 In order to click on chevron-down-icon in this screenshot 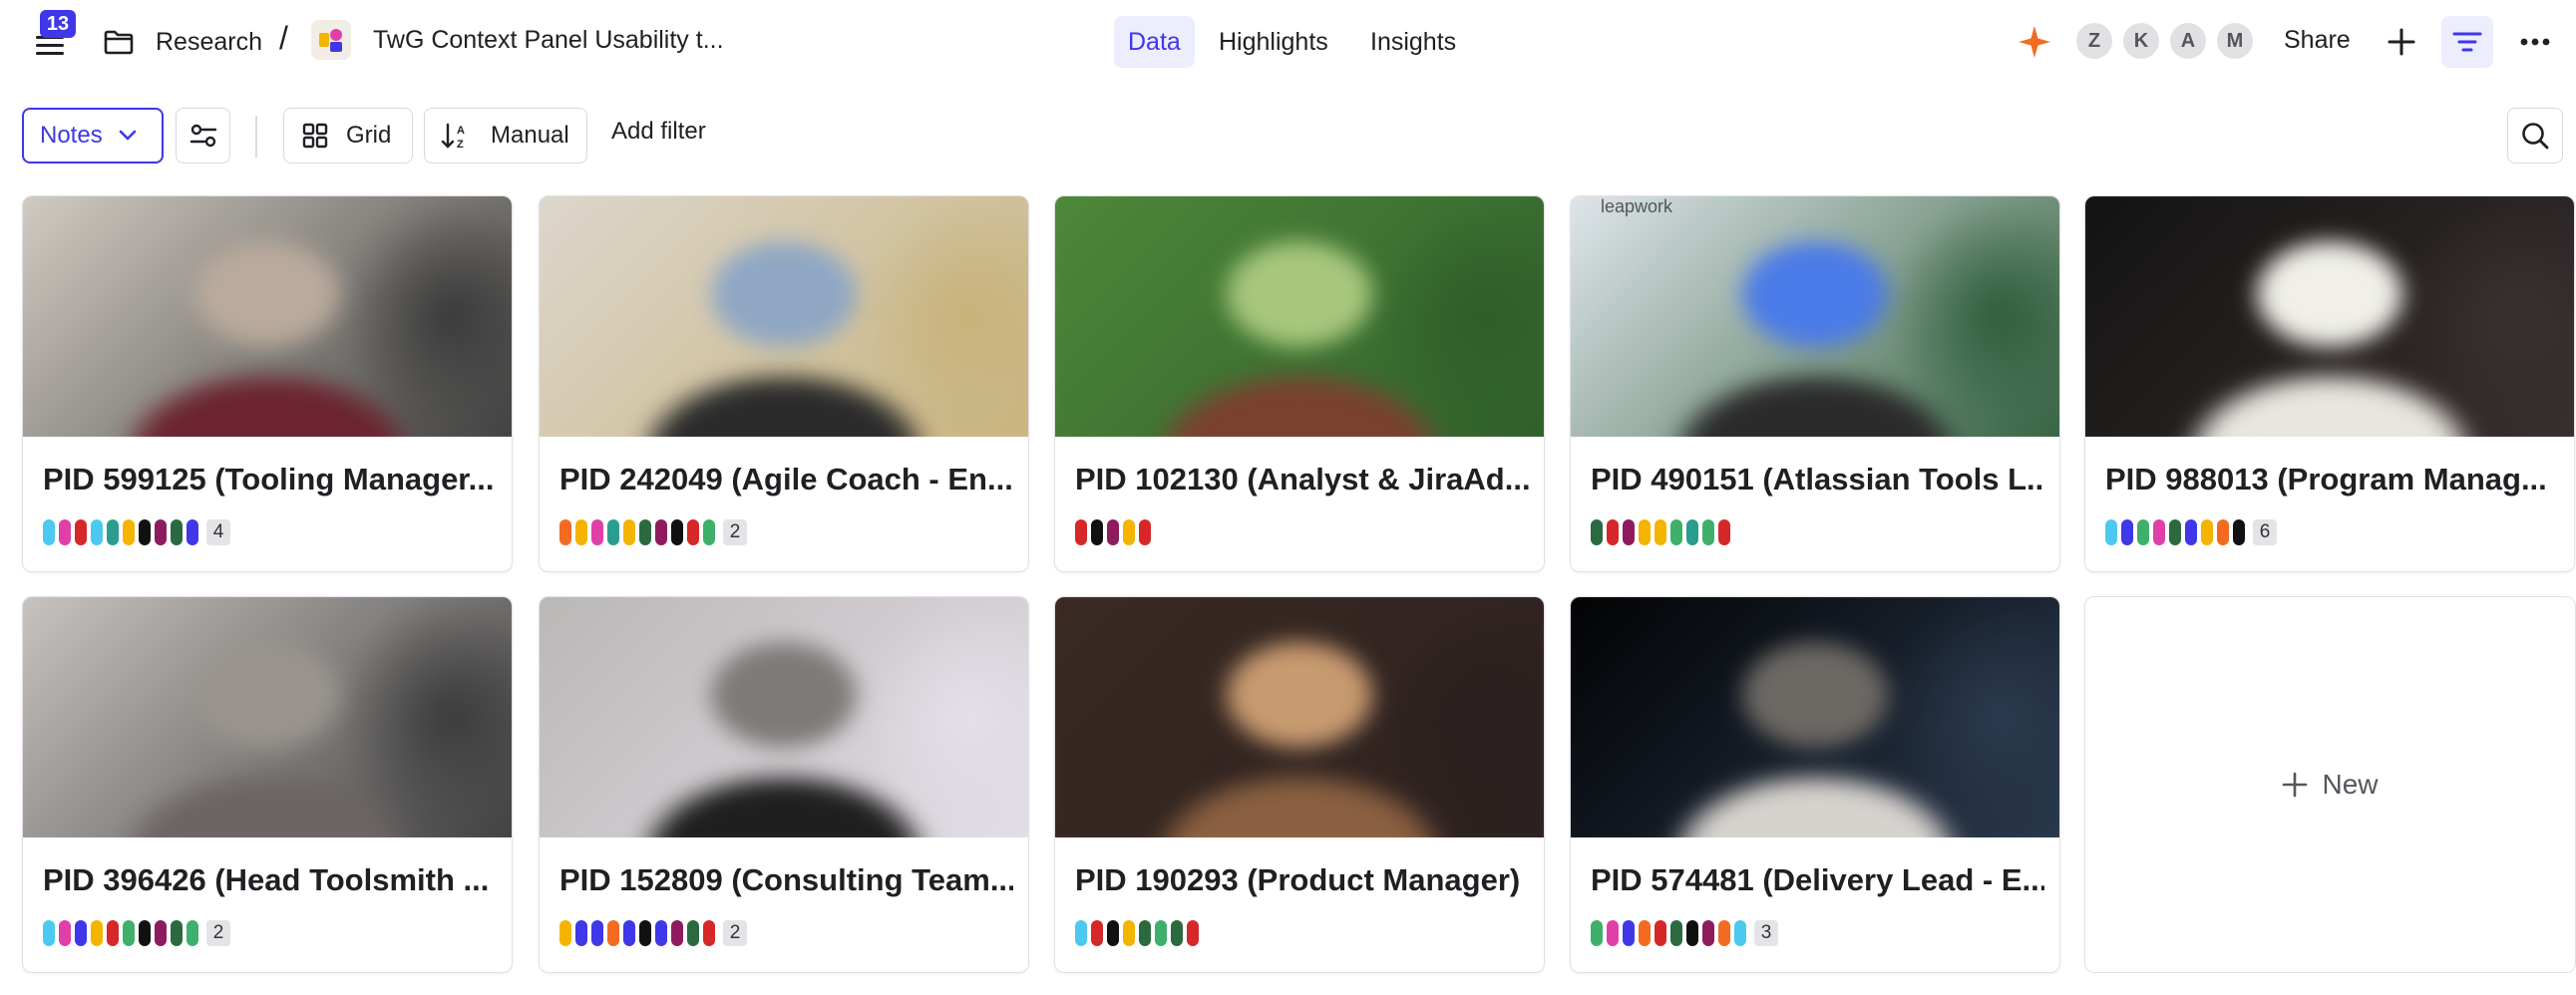, I will do `click(128, 135)`.